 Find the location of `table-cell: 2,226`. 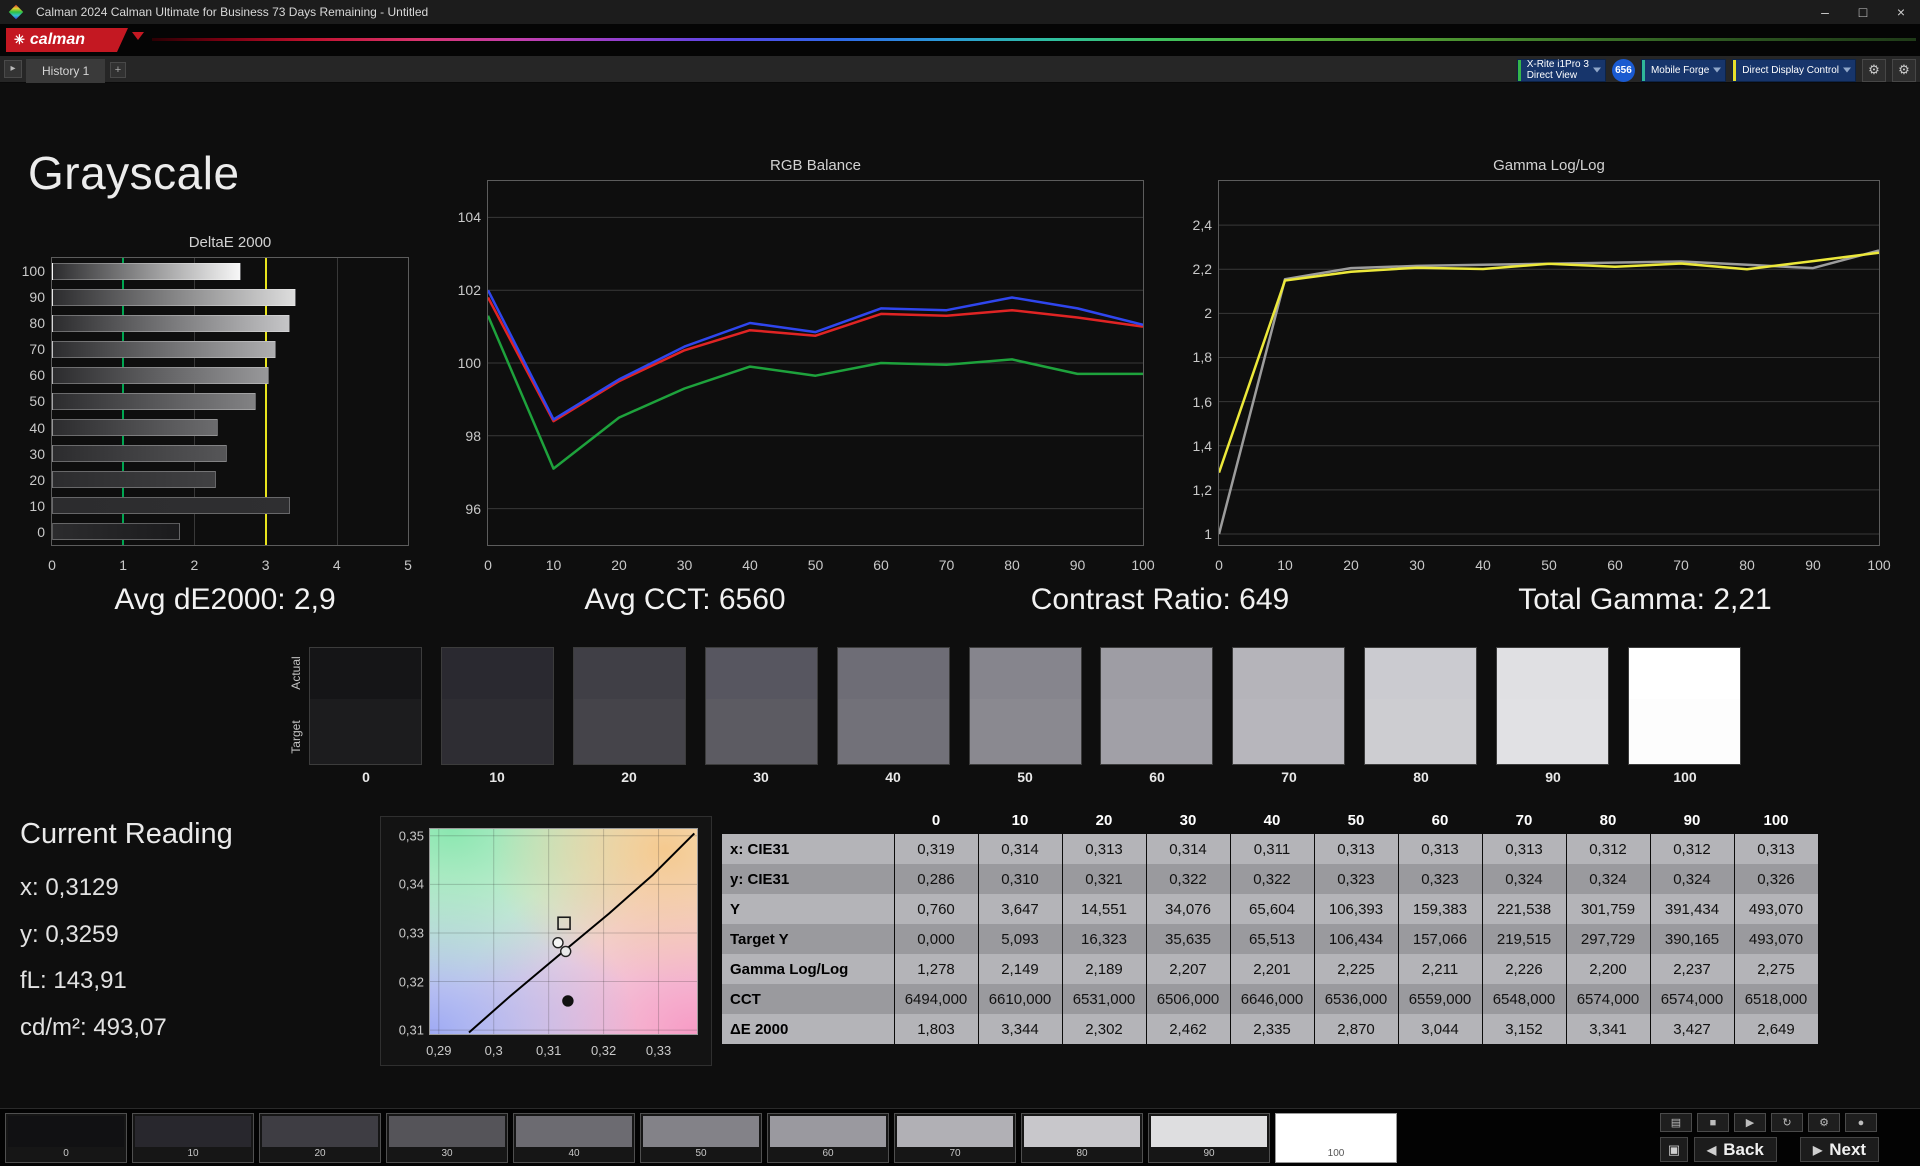

table-cell: 2,226 is located at coordinates (1524, 969).